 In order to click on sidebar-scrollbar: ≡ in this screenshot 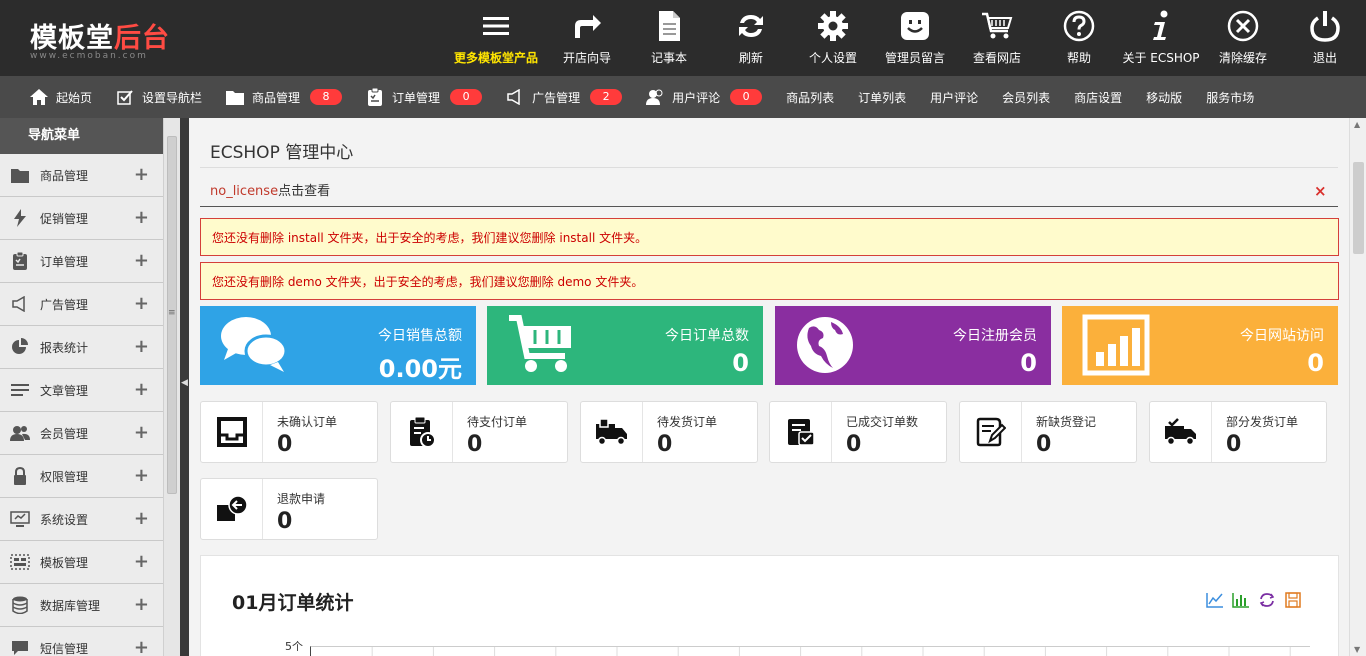, I will do `click(171, 387)`.